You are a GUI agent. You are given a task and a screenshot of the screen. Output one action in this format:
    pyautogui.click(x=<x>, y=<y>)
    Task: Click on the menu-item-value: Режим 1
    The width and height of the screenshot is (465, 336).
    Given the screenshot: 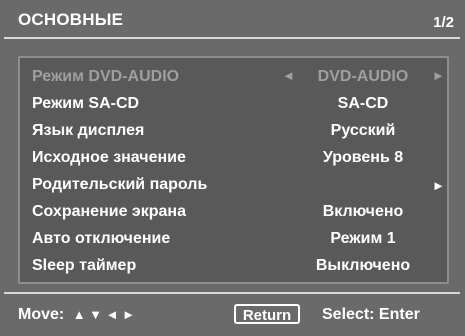 What is the action you would take?
    pyautogui.click(x=363, y=238)
    